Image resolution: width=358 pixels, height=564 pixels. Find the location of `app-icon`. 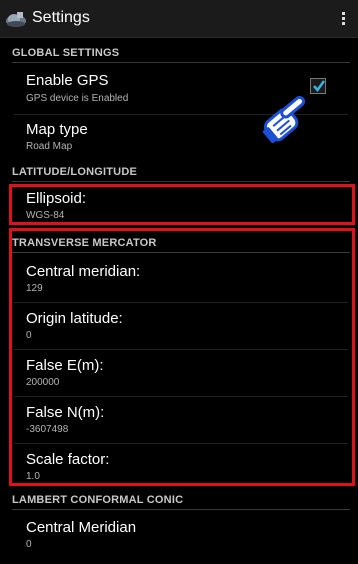

app-icon is located at coordinates (16, 19).